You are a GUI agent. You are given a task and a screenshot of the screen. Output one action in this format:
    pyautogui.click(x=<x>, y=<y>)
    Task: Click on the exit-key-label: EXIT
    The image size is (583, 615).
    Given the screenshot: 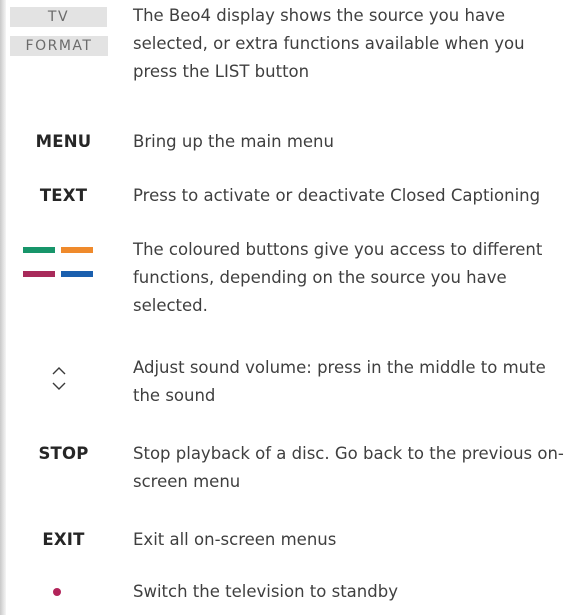 What is the action you would take?
    pyautogui.click(x=63, y=539)
    